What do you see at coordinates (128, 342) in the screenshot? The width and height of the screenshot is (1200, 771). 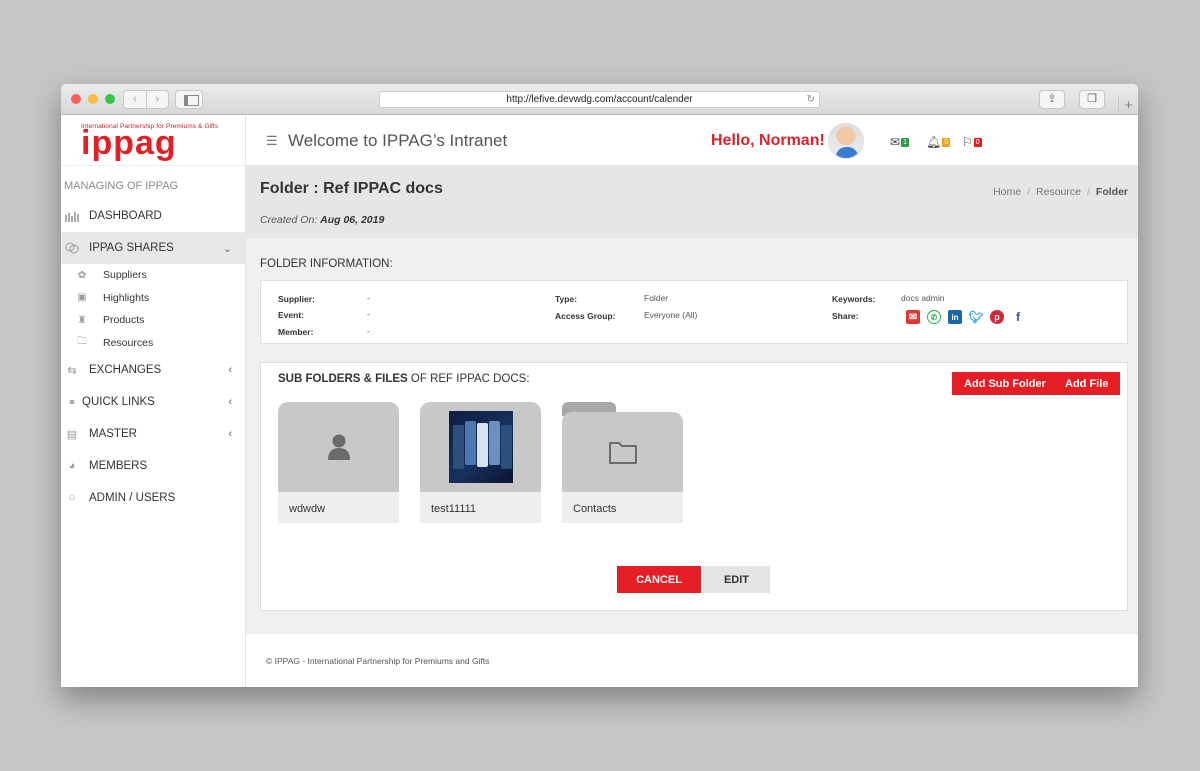 I see `sidebar-subitem-label: Resources` at bounding box center [128, 342].